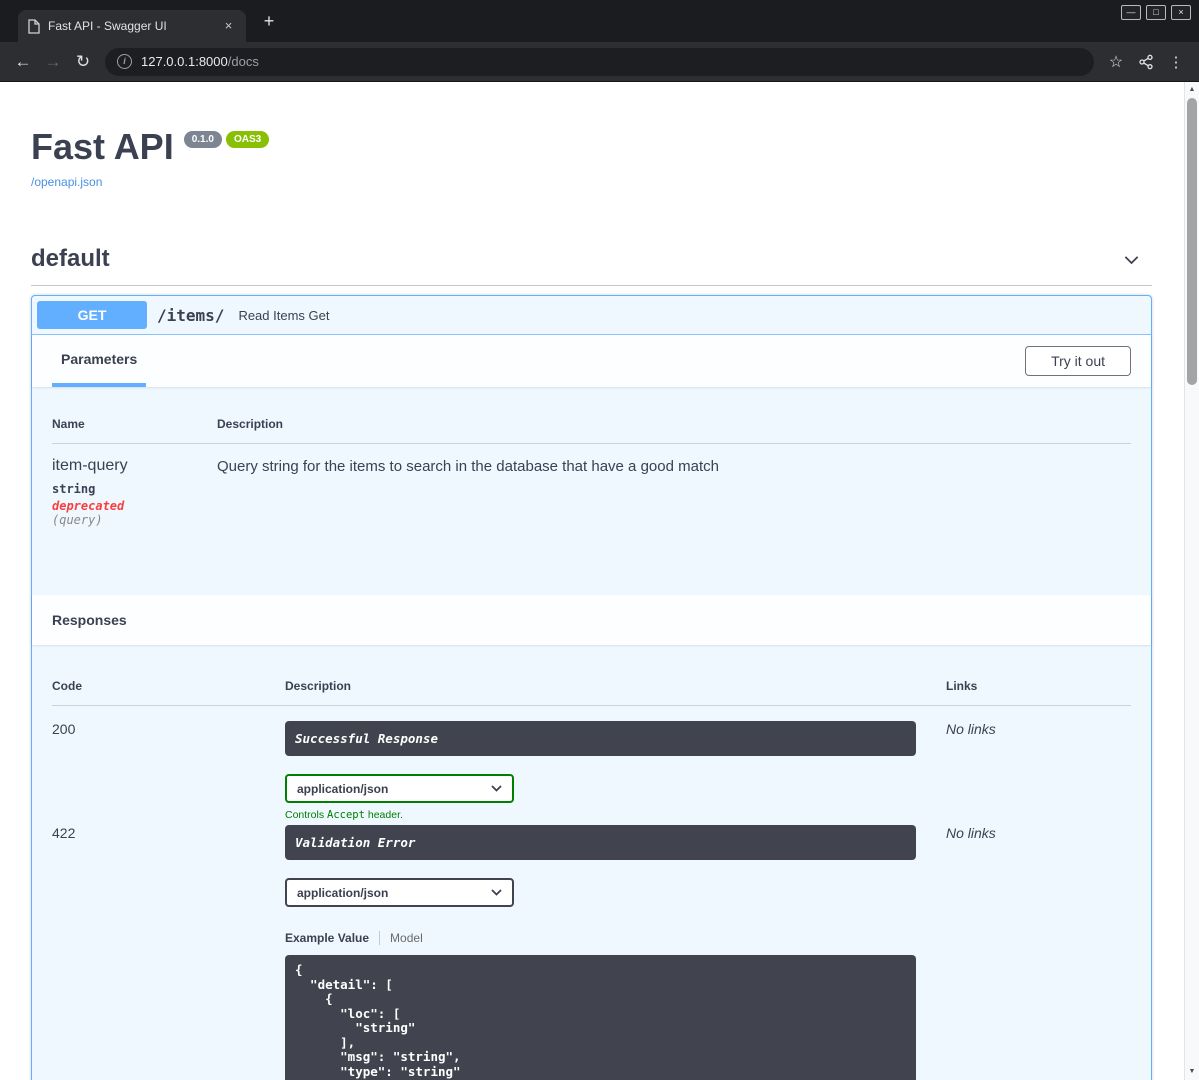  I want to click on oas-badge: OAS3, so click(247, 139).